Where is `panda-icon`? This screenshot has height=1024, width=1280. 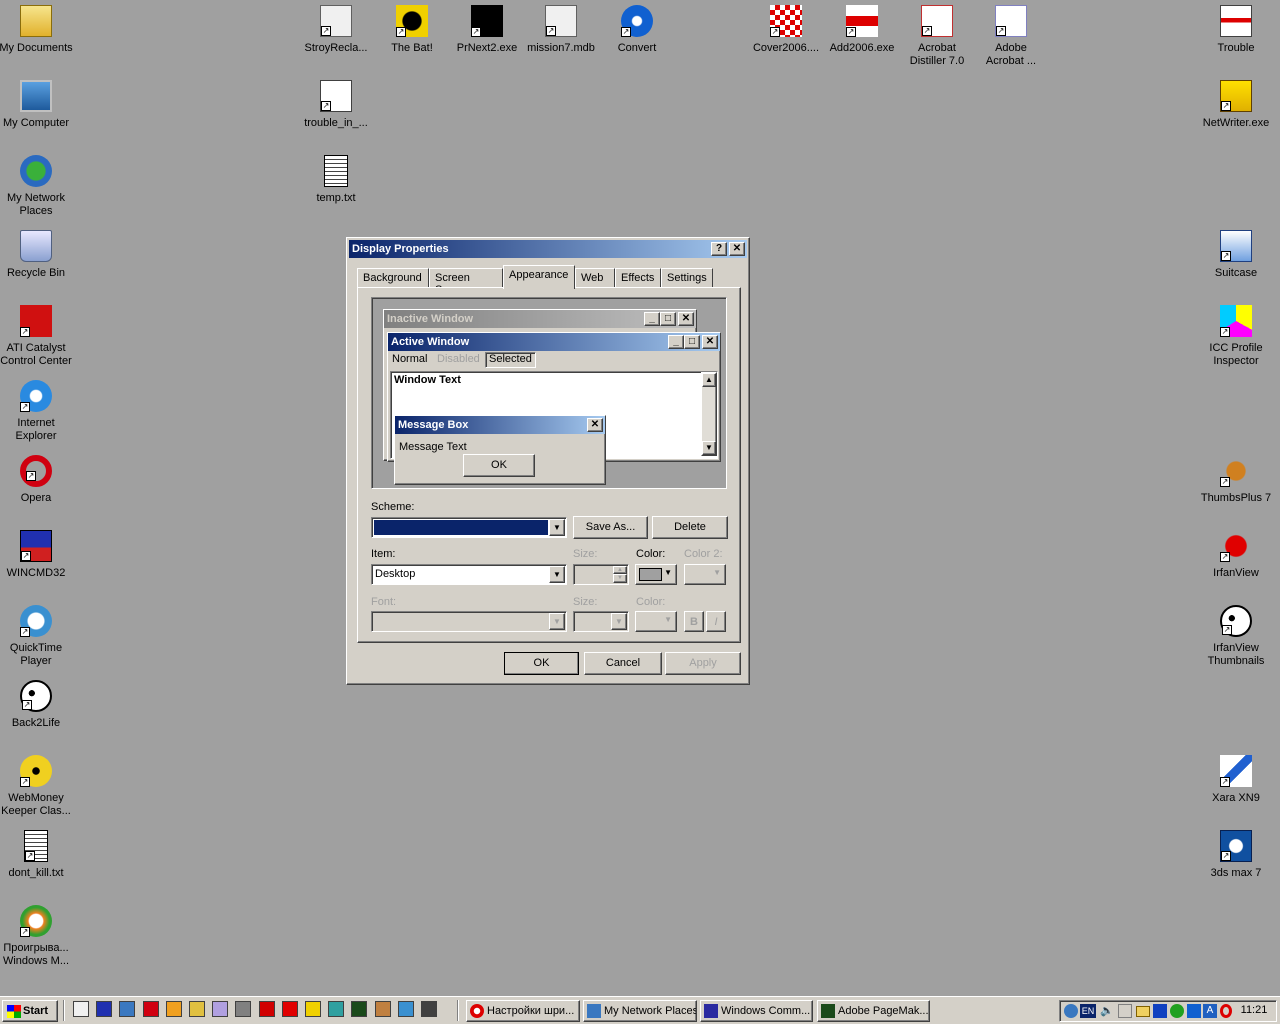
panda-icon is located at coordinates (429, 1009).